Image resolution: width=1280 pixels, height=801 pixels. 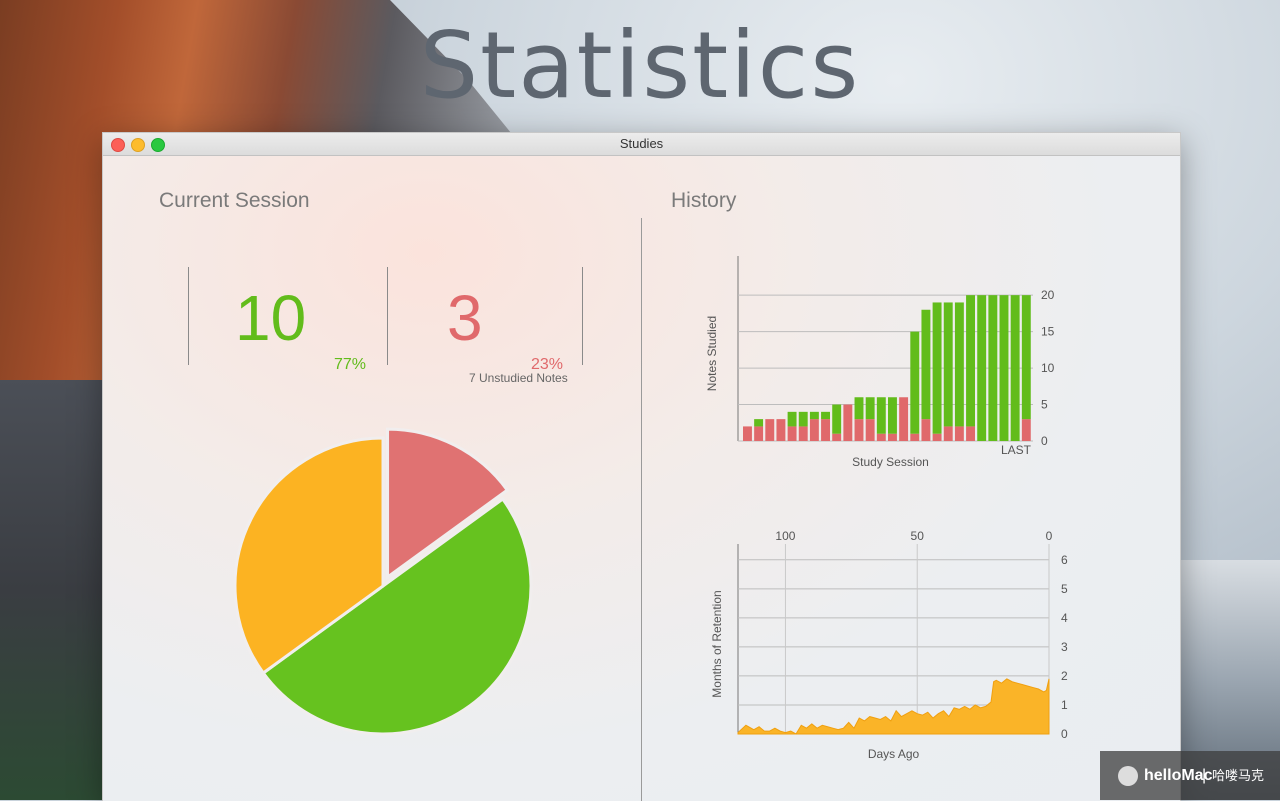 What do you see at coordinates (1128, 776) in the screenshot?
I see `hellomac-logo-icon` at bounding box center [1128, 776].